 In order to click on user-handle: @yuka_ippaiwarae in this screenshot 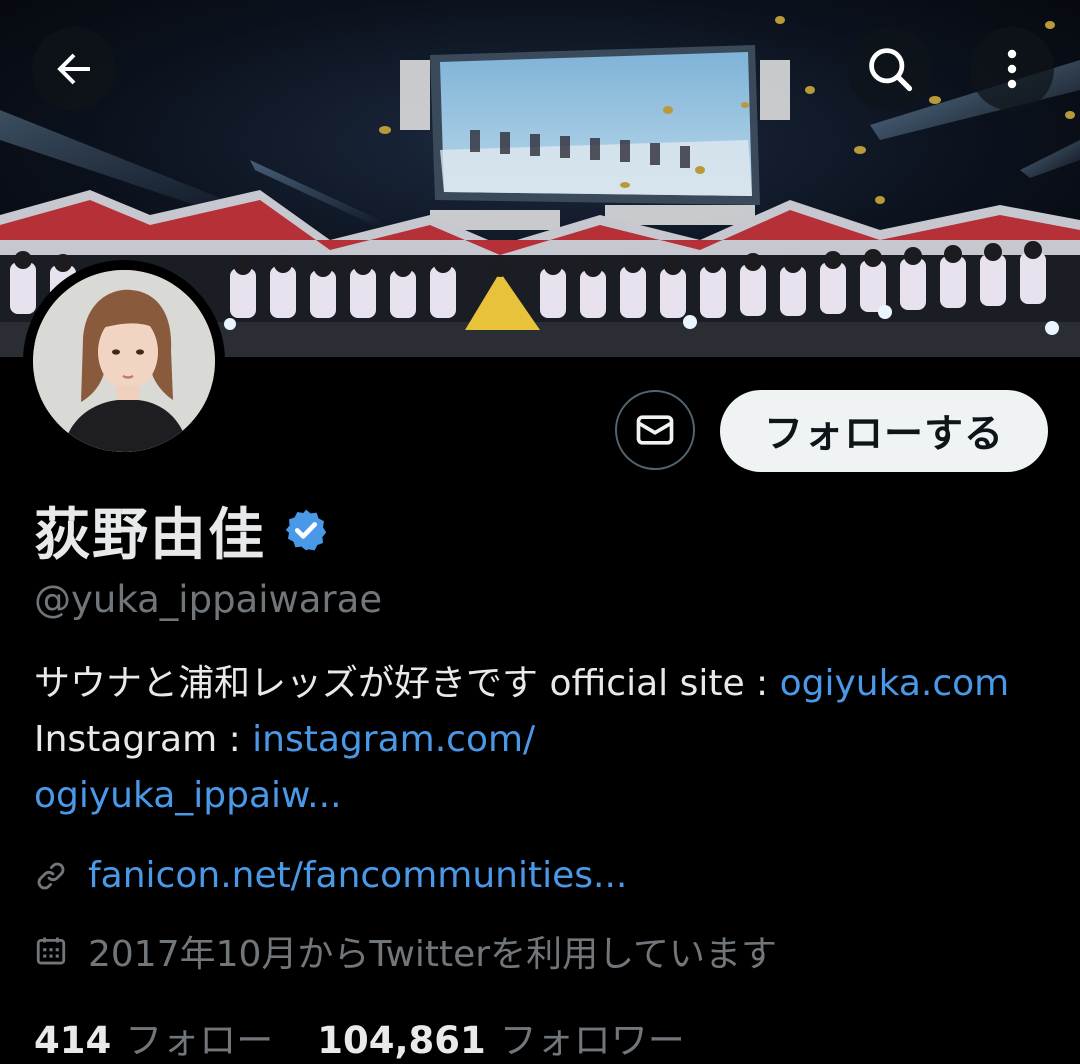, I will do `click(208, 599)`.